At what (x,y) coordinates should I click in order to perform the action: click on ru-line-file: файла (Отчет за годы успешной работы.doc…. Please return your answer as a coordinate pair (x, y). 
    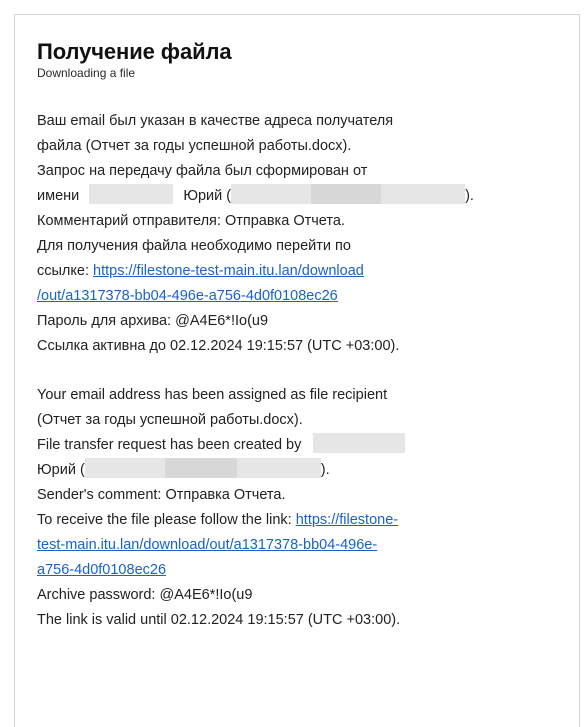
    Looking at the image, I should click on (194, 146).